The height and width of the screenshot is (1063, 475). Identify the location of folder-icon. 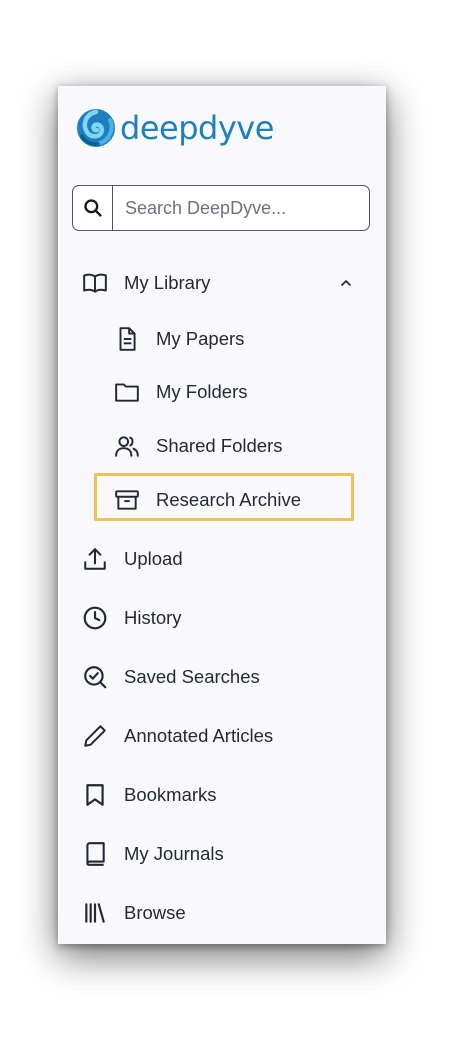
(127, 392).